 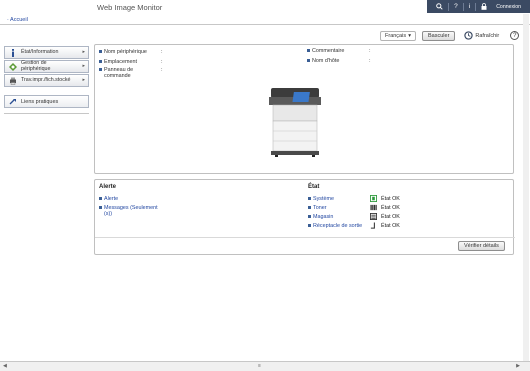 I want to click on home-link: · Accueil, so click(x=17, y=20).